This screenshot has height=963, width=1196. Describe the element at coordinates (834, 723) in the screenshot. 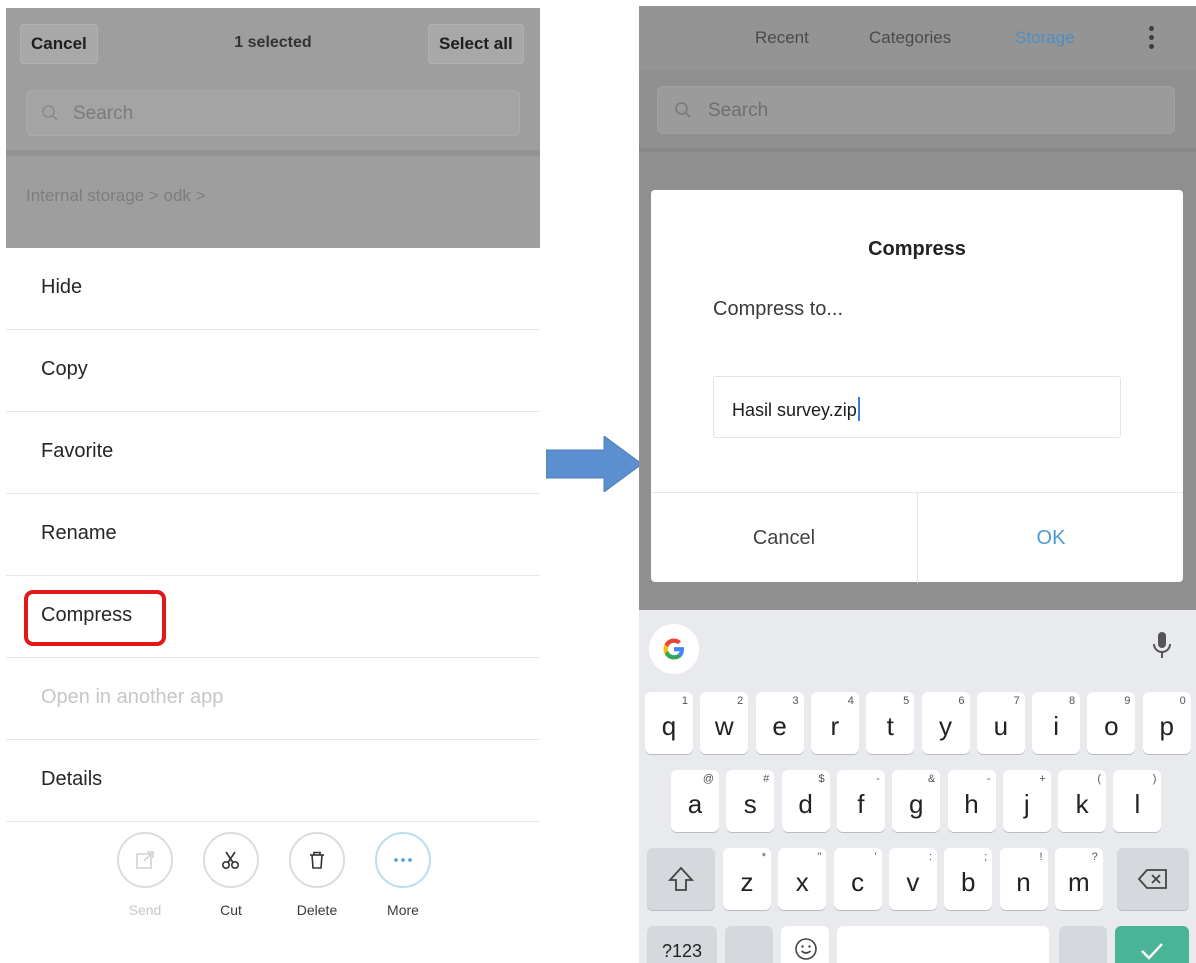

I see `key-r: r4` at that location.